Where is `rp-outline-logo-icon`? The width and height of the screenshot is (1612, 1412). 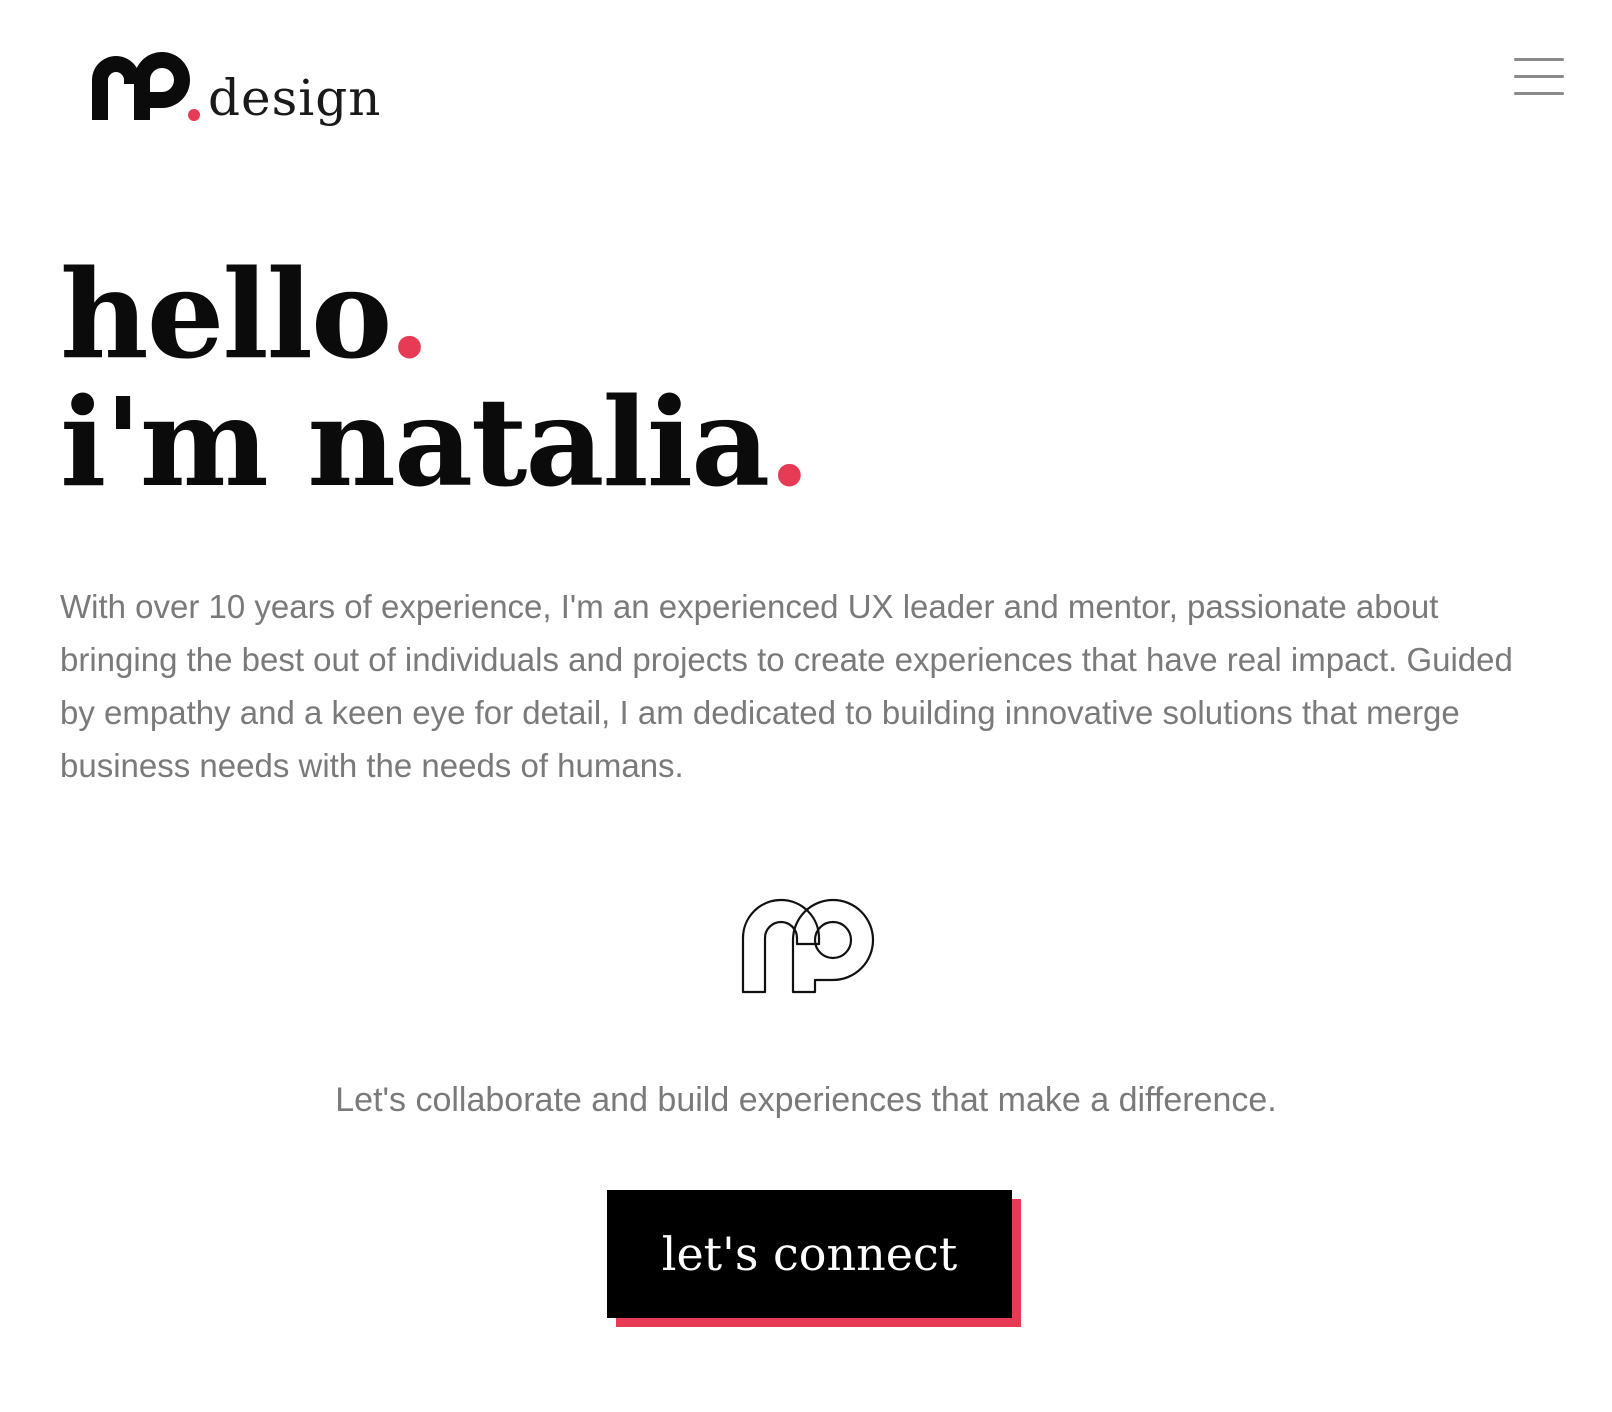 rp-outline-logo-icon is located at coordinates (808, 946).